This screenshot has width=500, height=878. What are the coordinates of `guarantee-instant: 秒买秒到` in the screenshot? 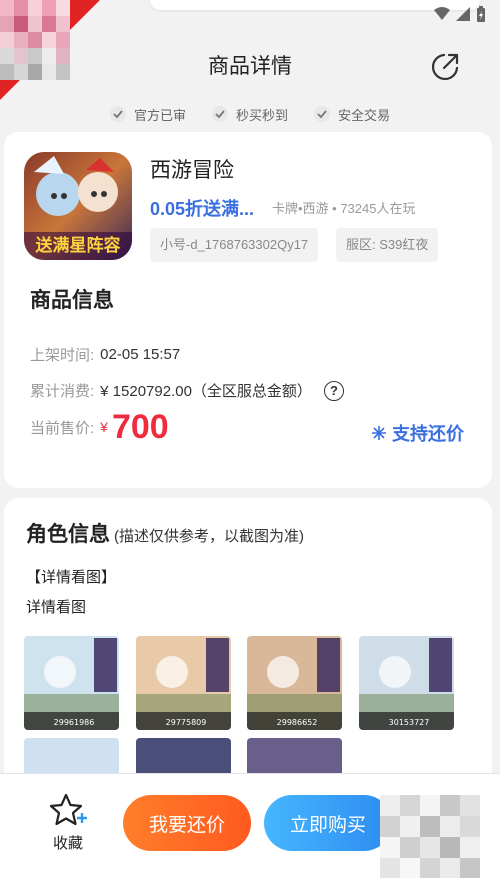 It's located at (249, 114).